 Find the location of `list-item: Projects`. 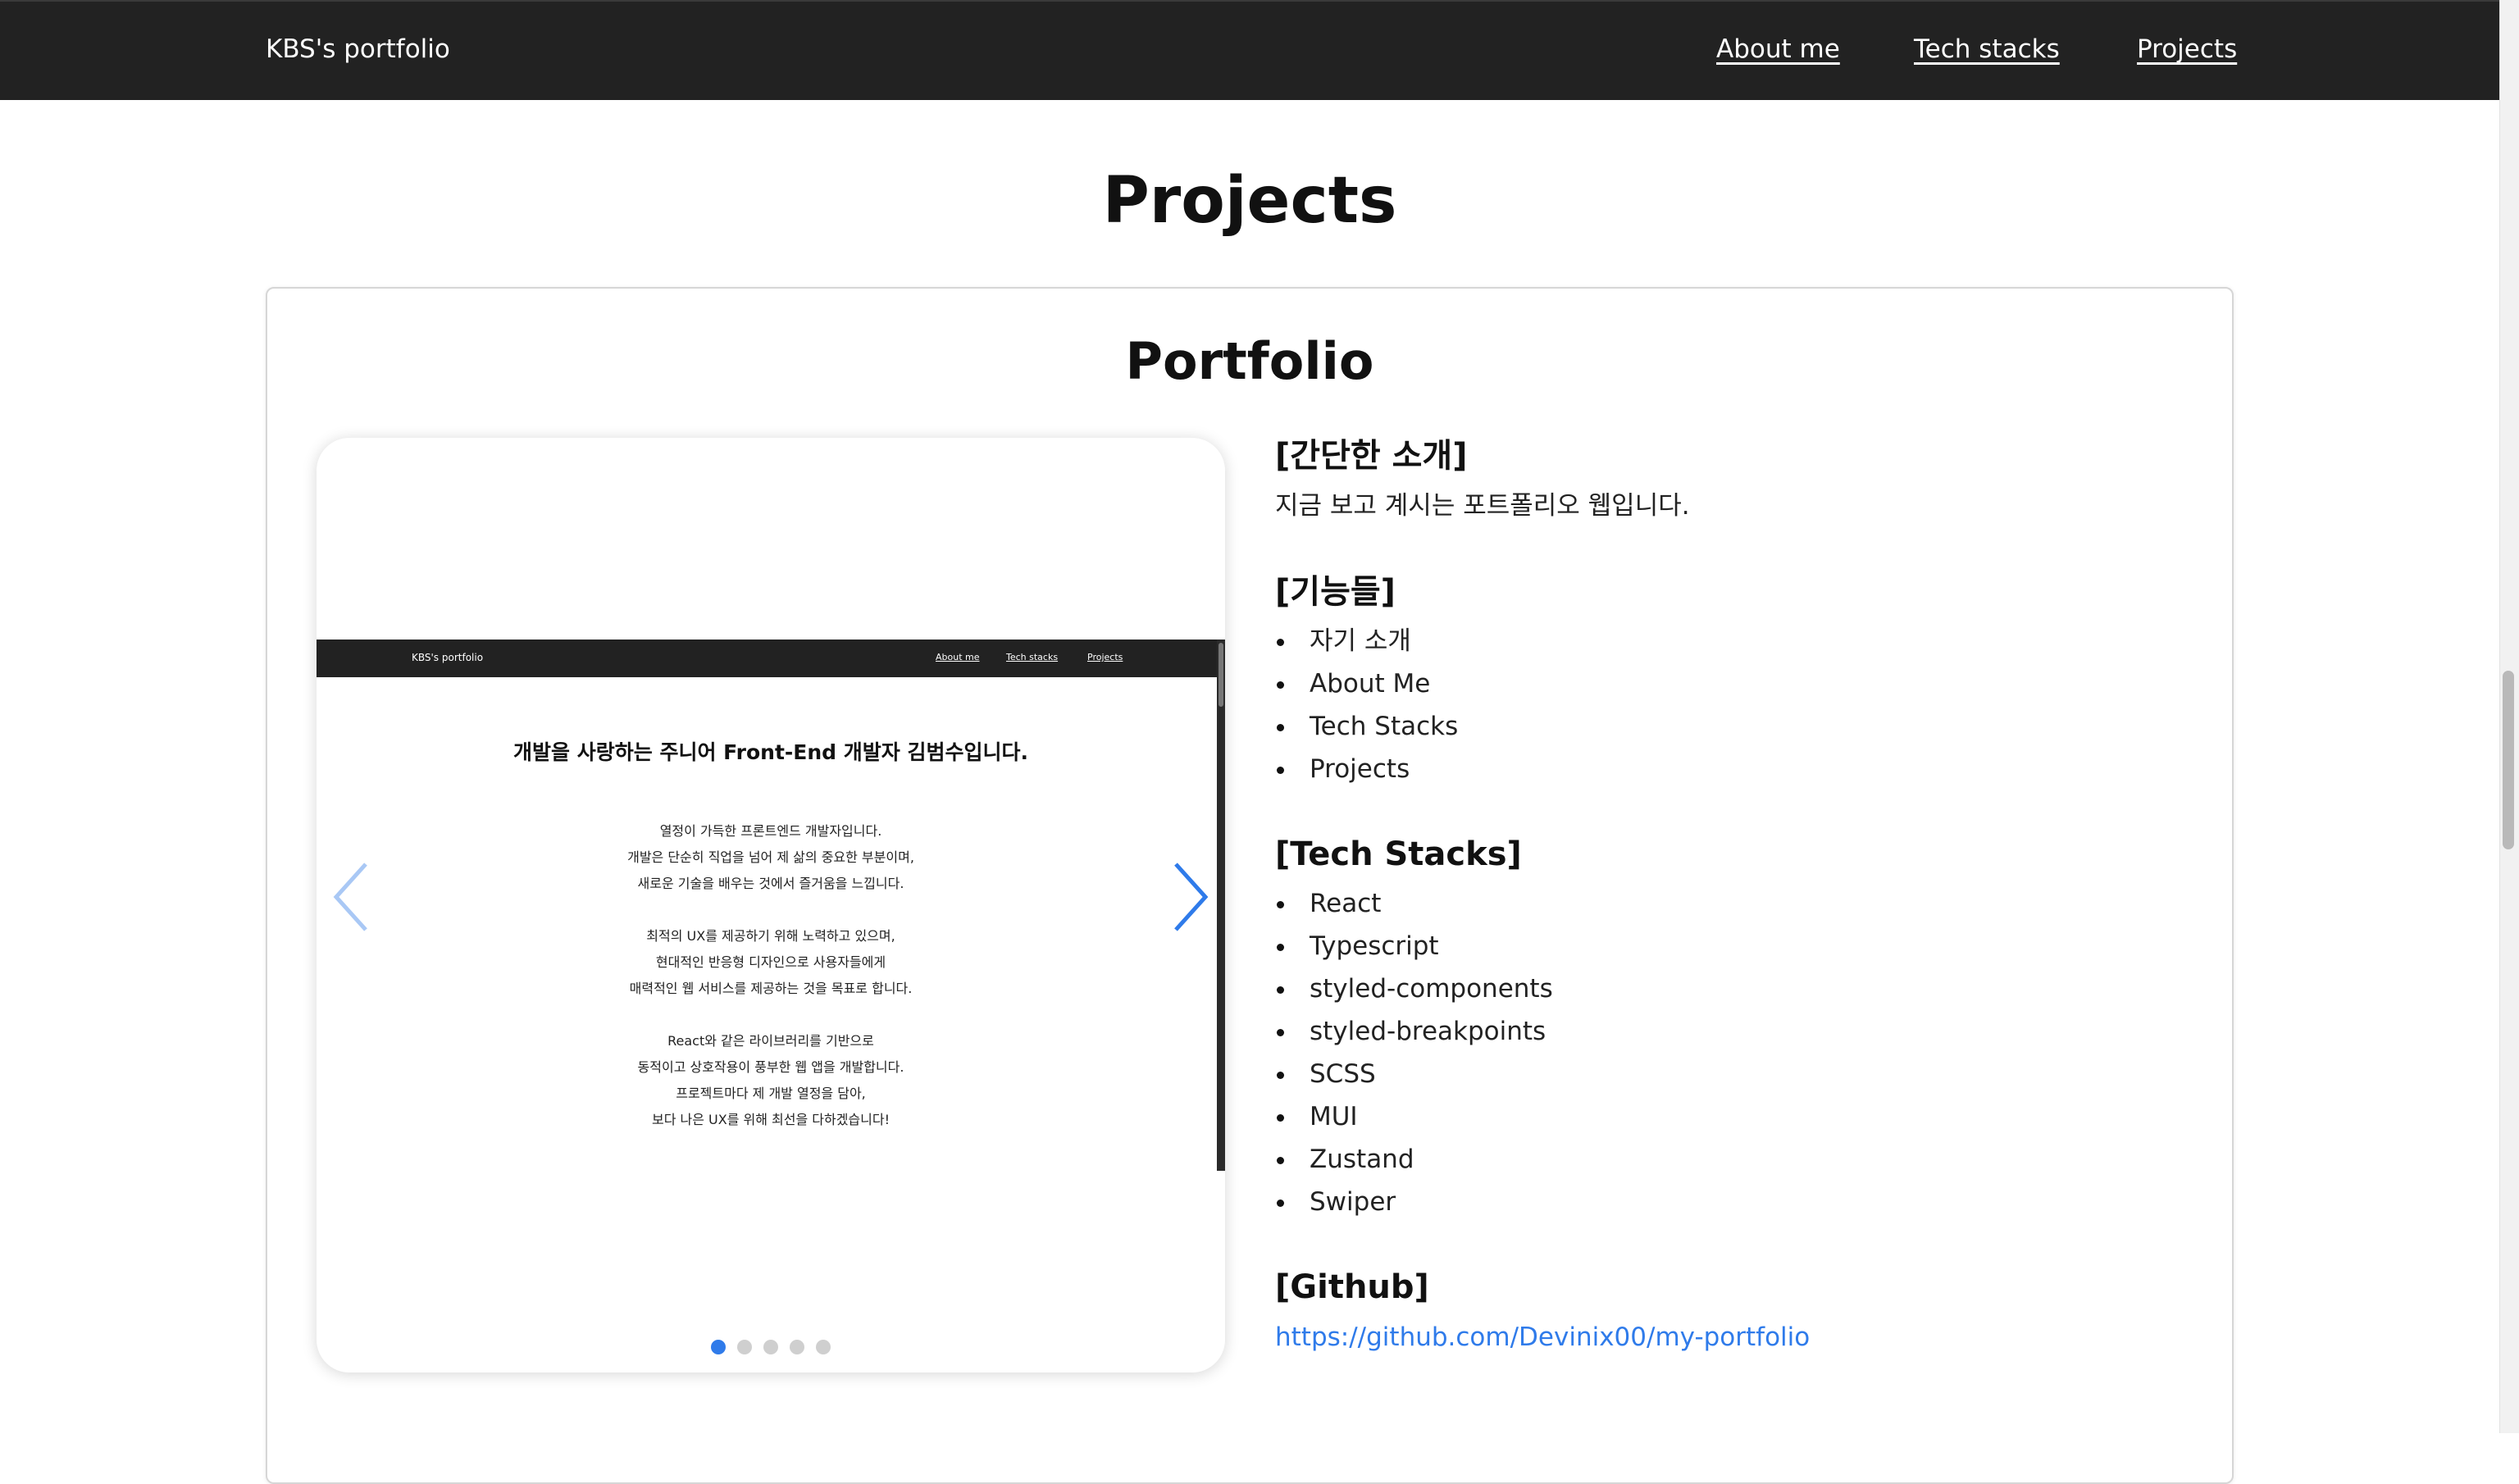

list-item: Projects is located at coordinates (1726, 769).